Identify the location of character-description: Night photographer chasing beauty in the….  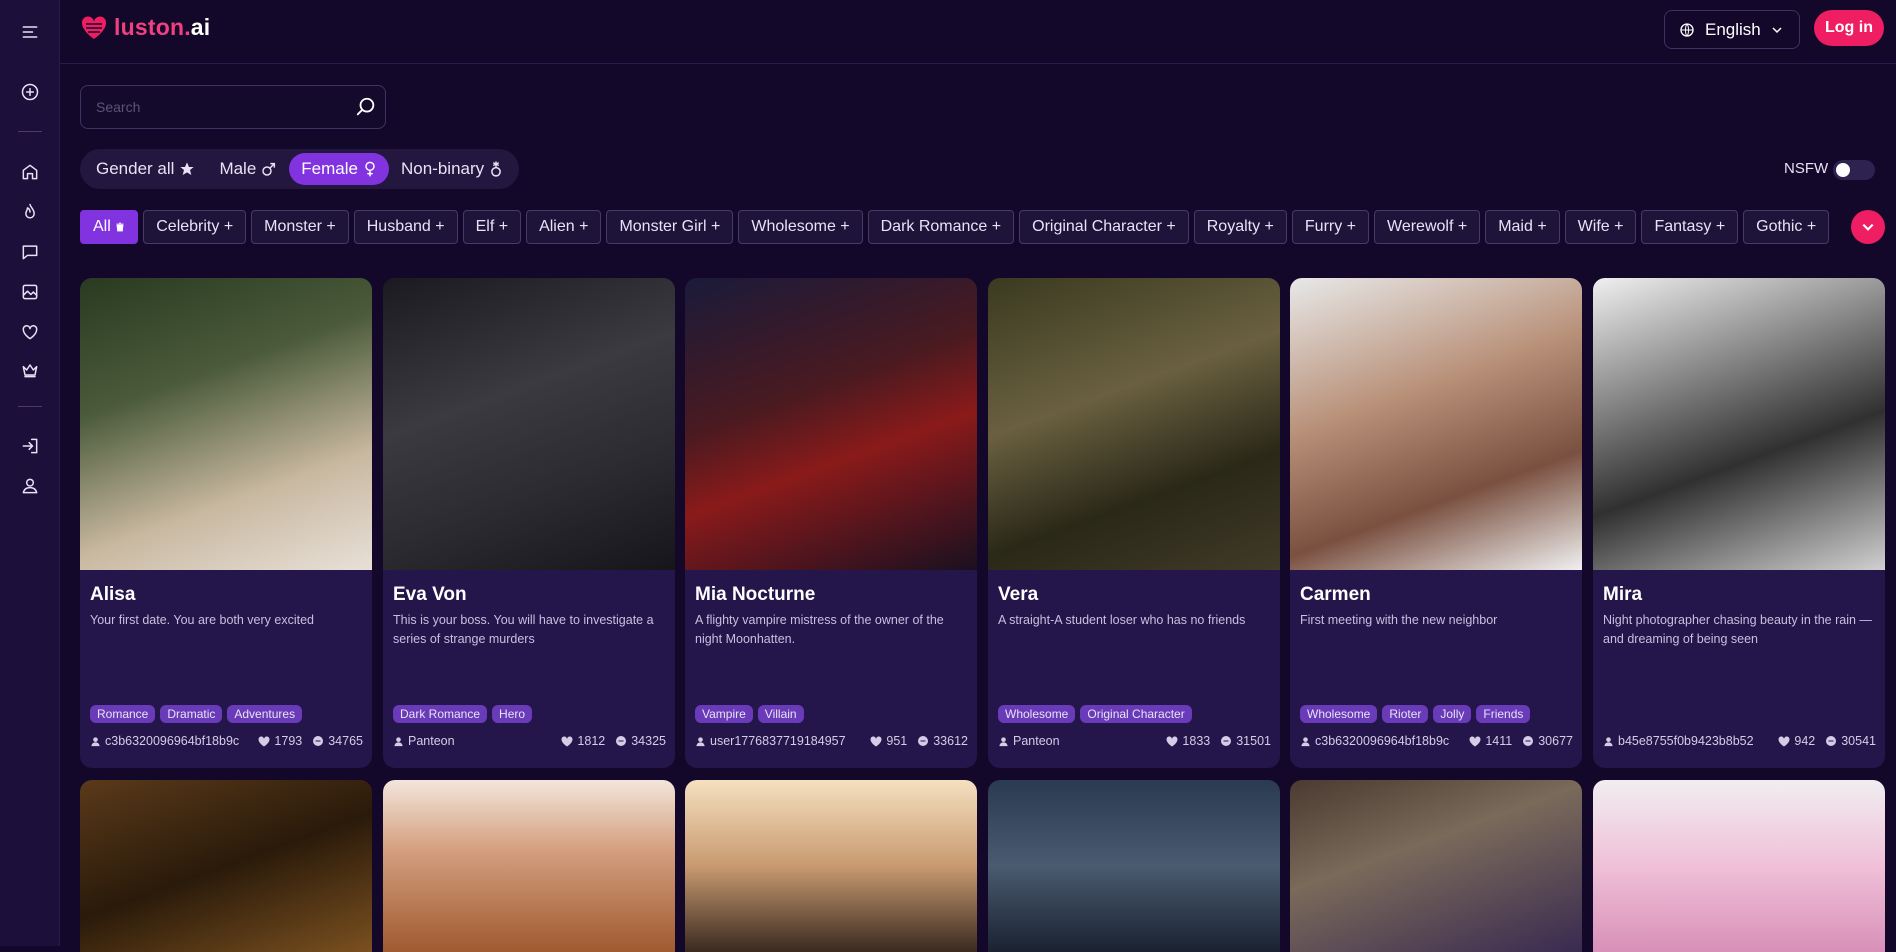
(1737, 629).